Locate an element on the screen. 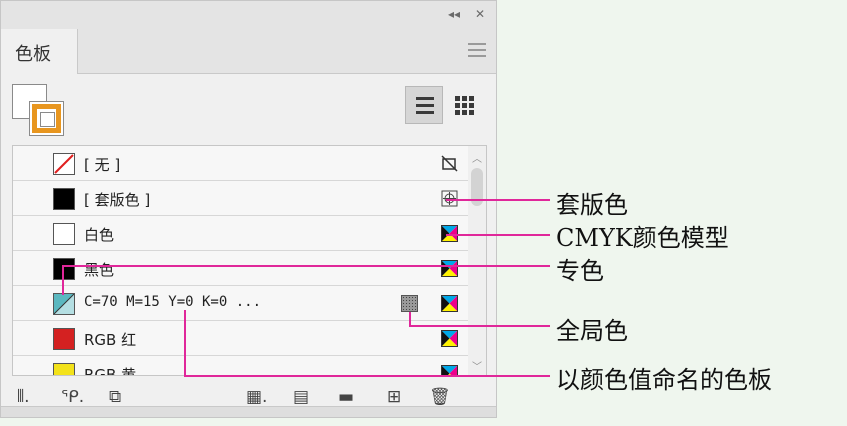 The height and width of the screenshot is (426, 847). callout-label-global: 全局色 is located at coordinates (592, 331).